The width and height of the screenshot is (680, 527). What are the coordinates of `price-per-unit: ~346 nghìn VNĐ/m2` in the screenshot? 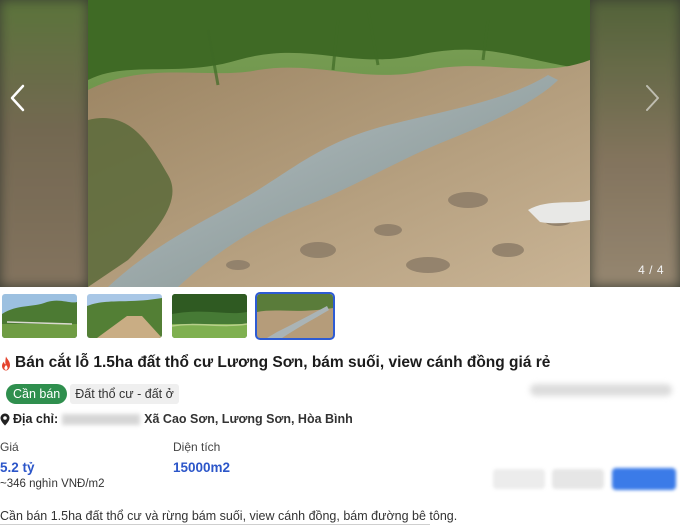 It's located at (52, 484).